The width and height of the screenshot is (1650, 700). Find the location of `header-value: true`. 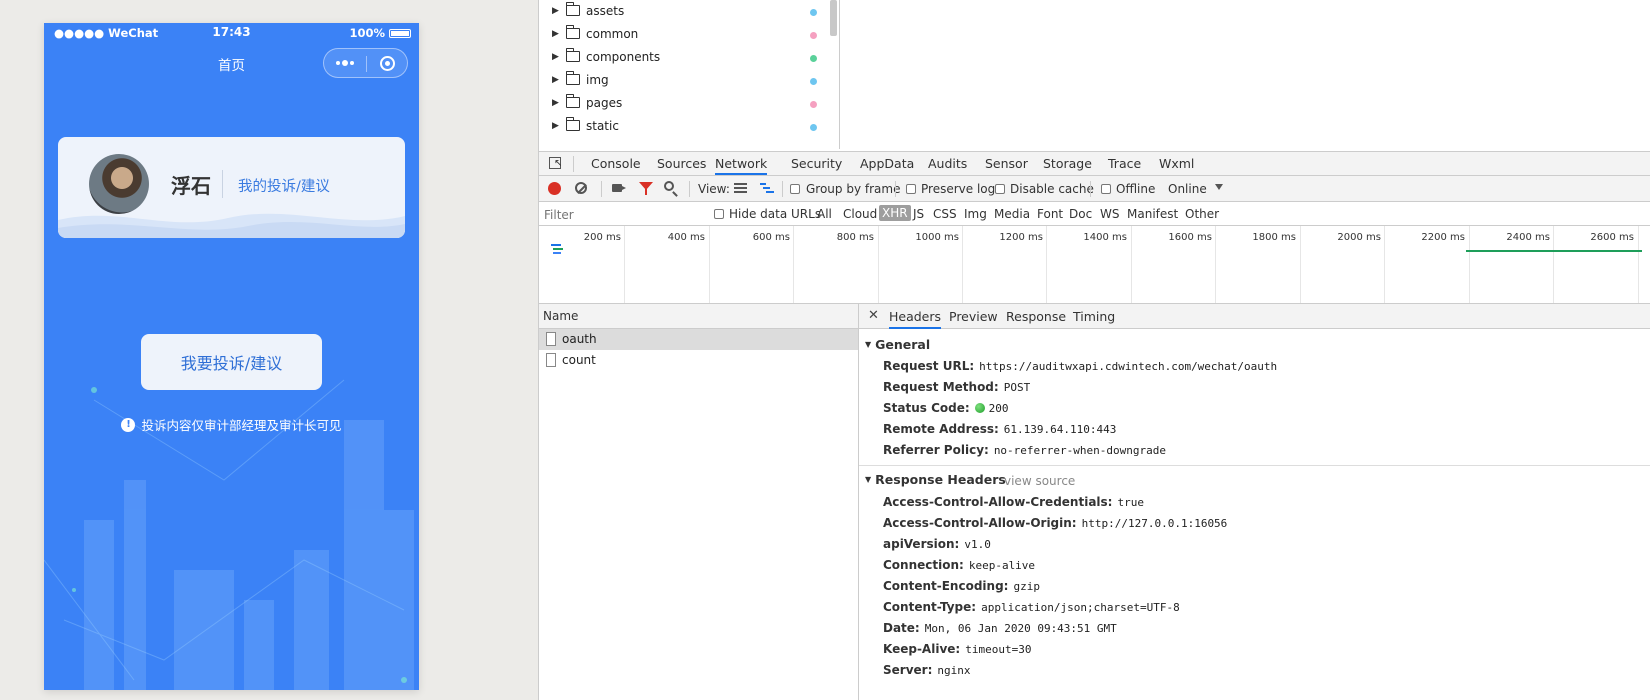

header-value: true is located at coordinates (1130, 502).